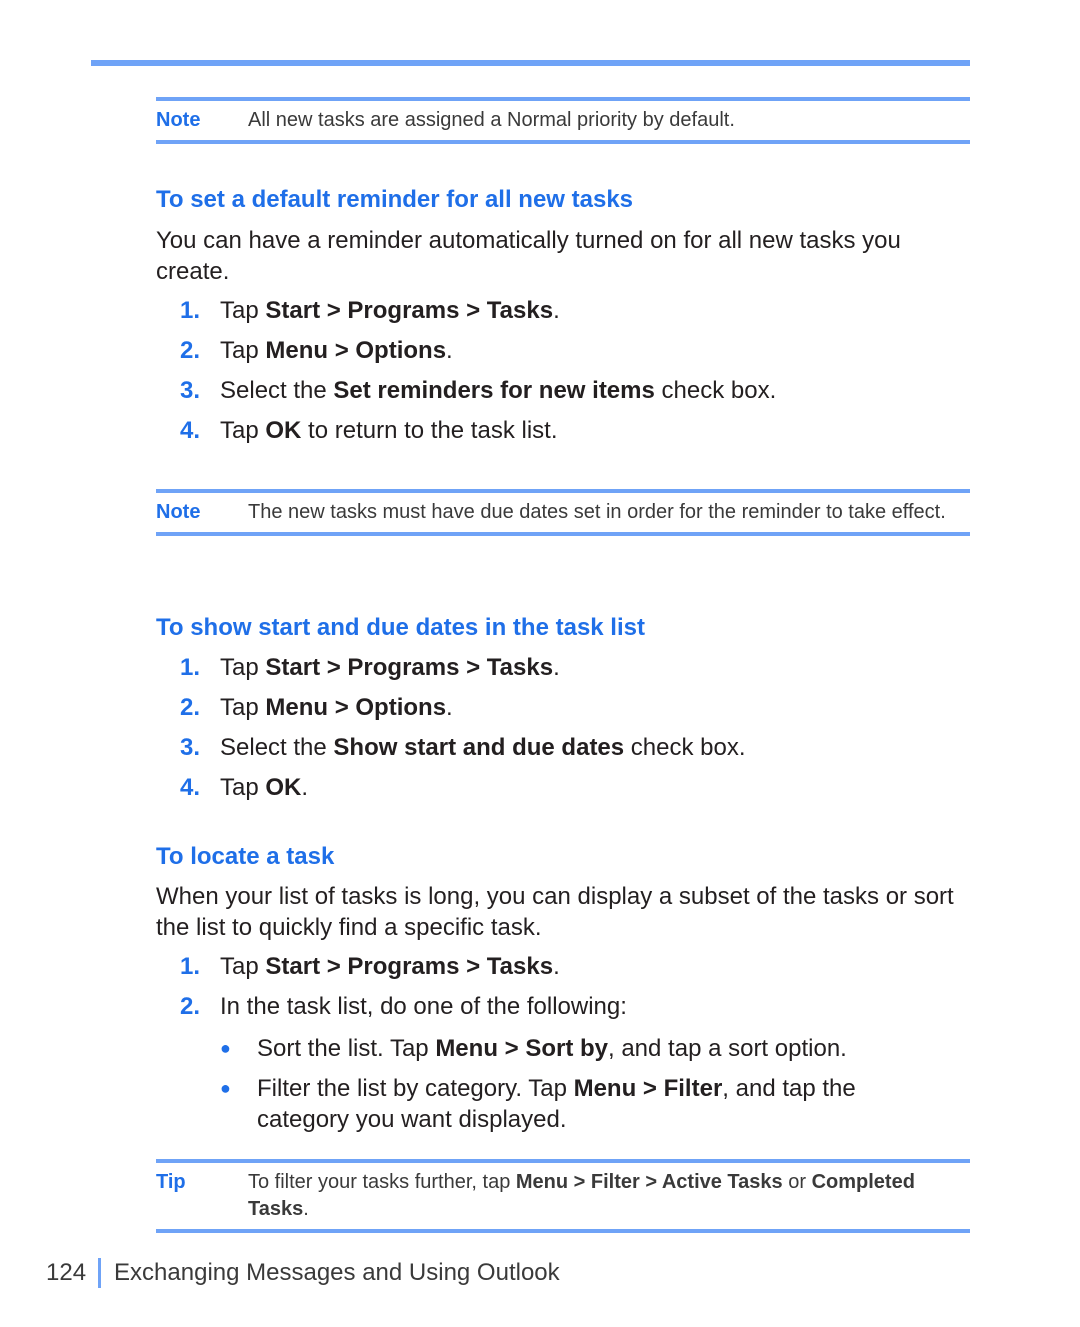 This screenshot has height=1327, width=1080. Describe the element at coordinates (369, 430) in the screenshot. I see `step-item: 4. Tap OK to return to the task list.` at that location.